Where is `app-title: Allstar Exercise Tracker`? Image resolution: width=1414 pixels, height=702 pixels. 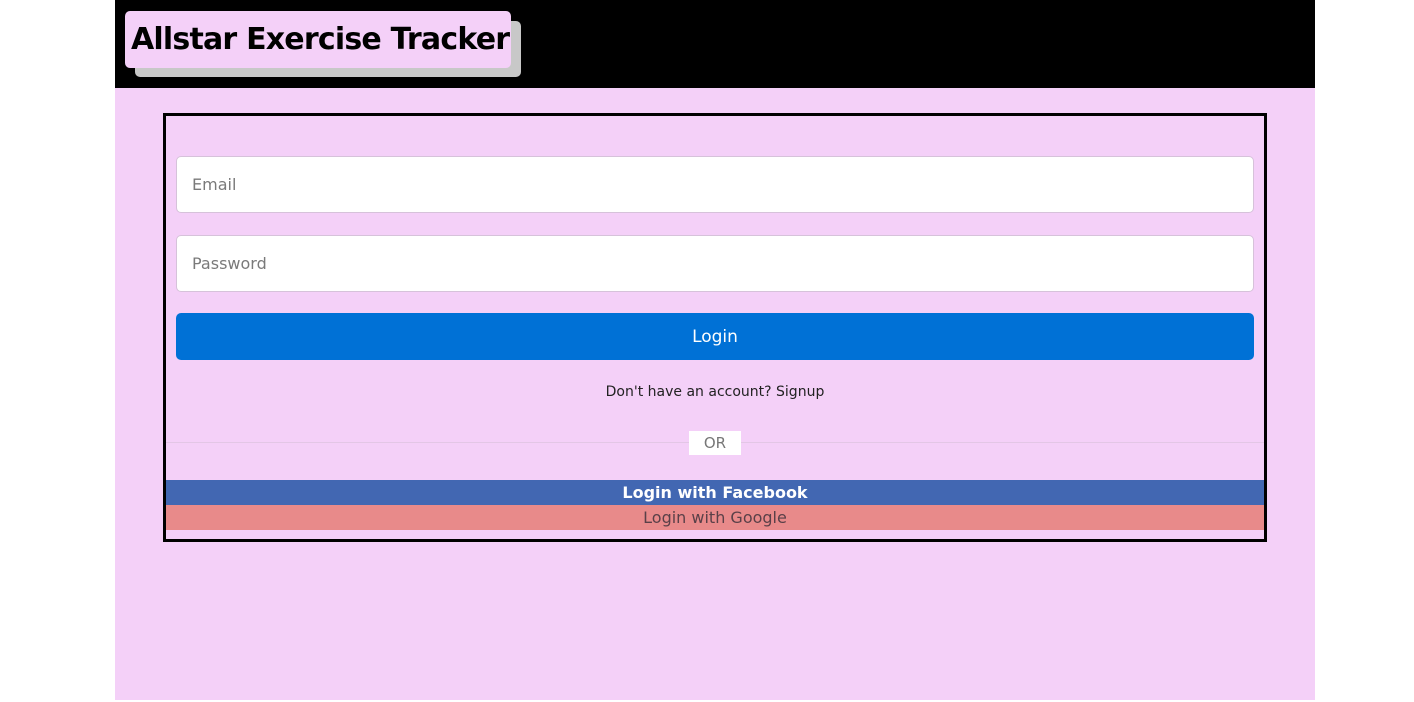 app-title: Allstar Exercise Tracker is located at coordinates (318, 39).